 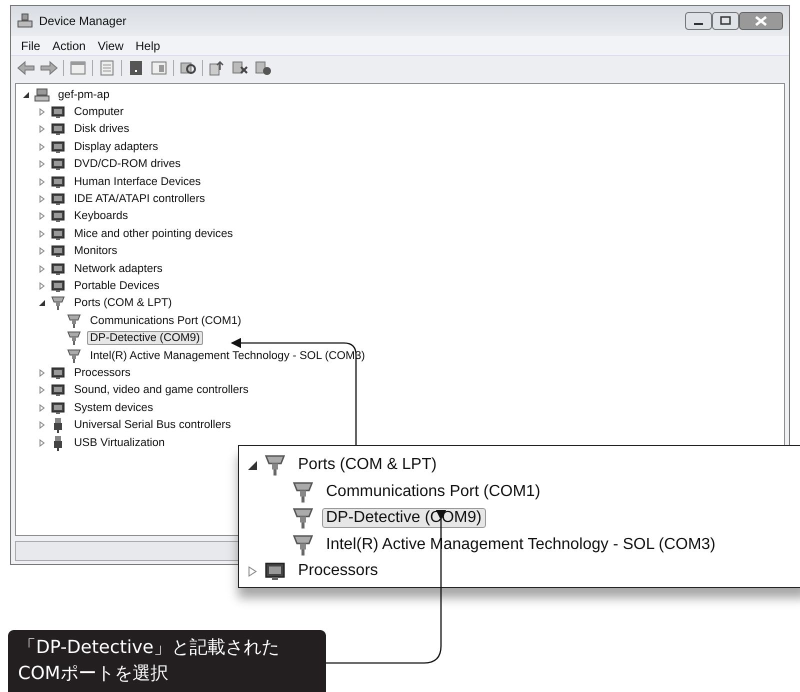 What do you see at coordinates (101, 216) in the screenshot?
I see `tree-item: Keyboards` at bounding box center [101, 216].